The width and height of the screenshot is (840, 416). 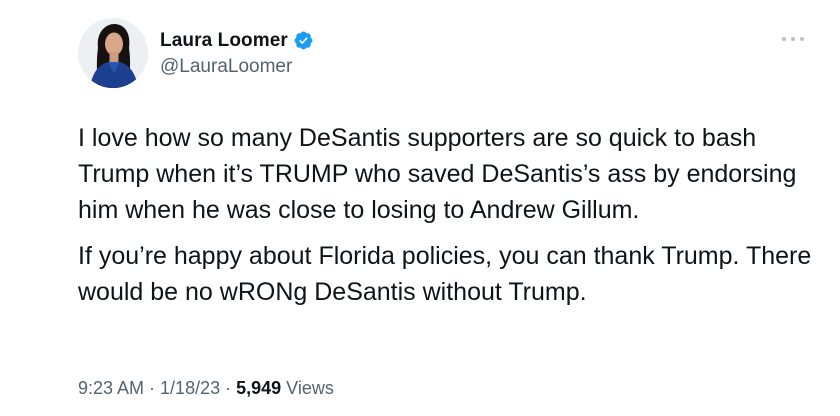 I want to click on user-info: Laura Loomer @LauraLoomer, so click(x=237, y=53).